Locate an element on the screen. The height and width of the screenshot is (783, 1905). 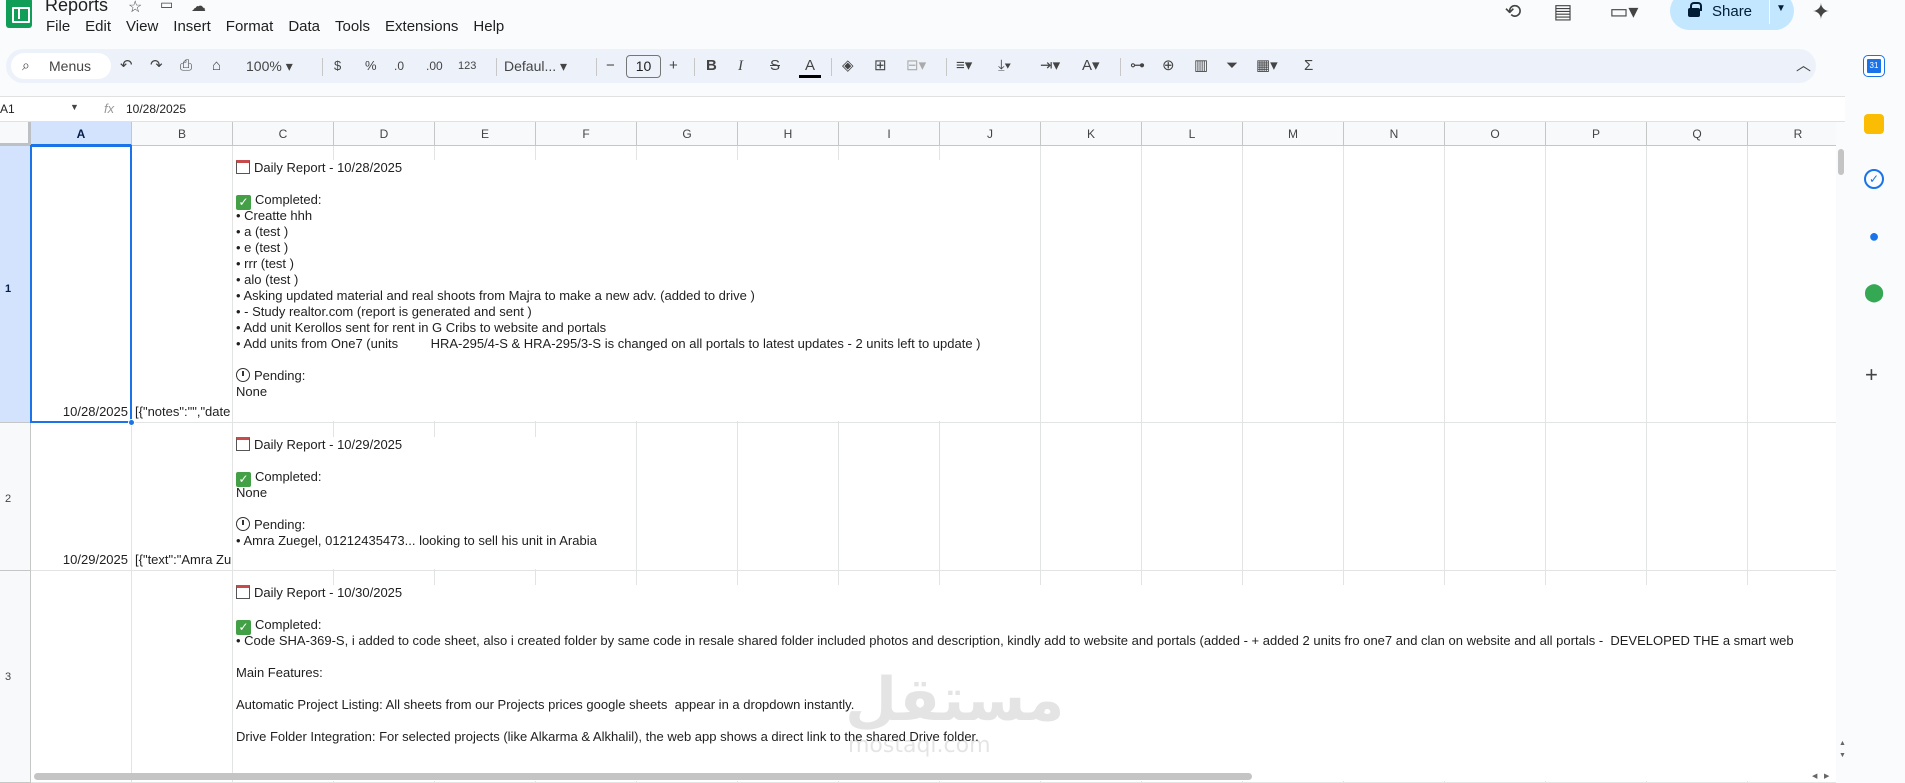
strikethrough-button: S is located at coordinates (775, 66).